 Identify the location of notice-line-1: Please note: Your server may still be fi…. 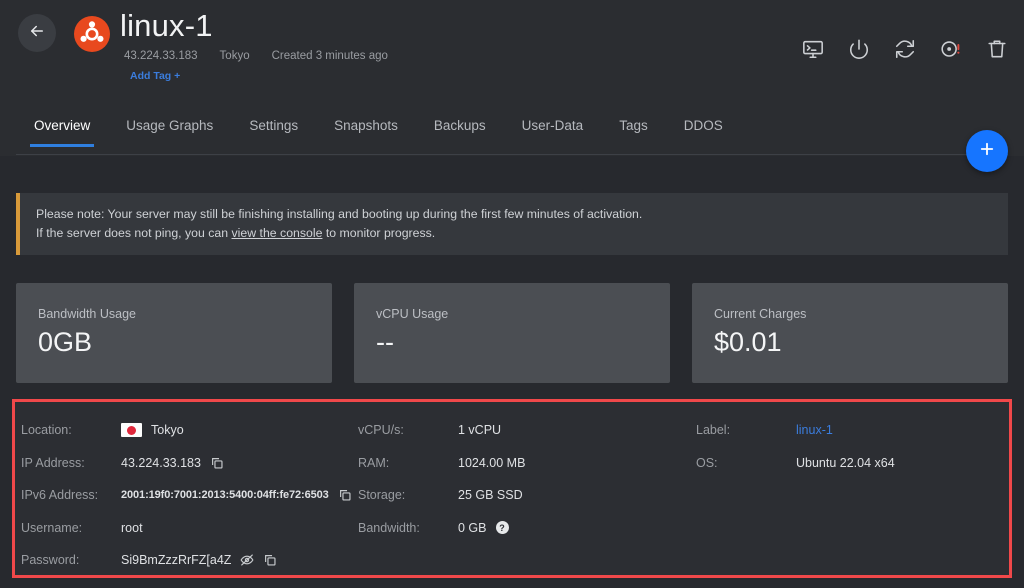
(339, 214).